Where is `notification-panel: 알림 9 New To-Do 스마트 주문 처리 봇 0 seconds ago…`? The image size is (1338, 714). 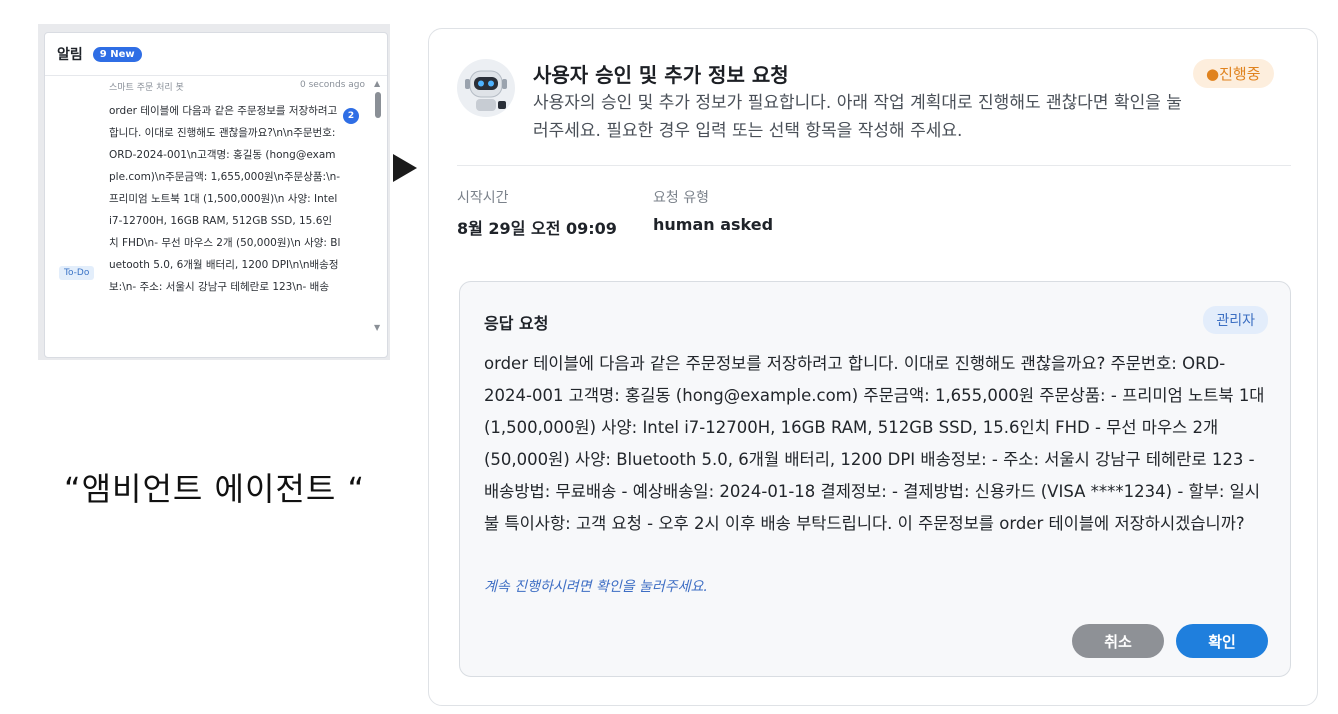
notification-panel: 알림 9 New To-Do 스마트 주문 처리 봇 0 seconds ago… is located at coordinates (216, 195).